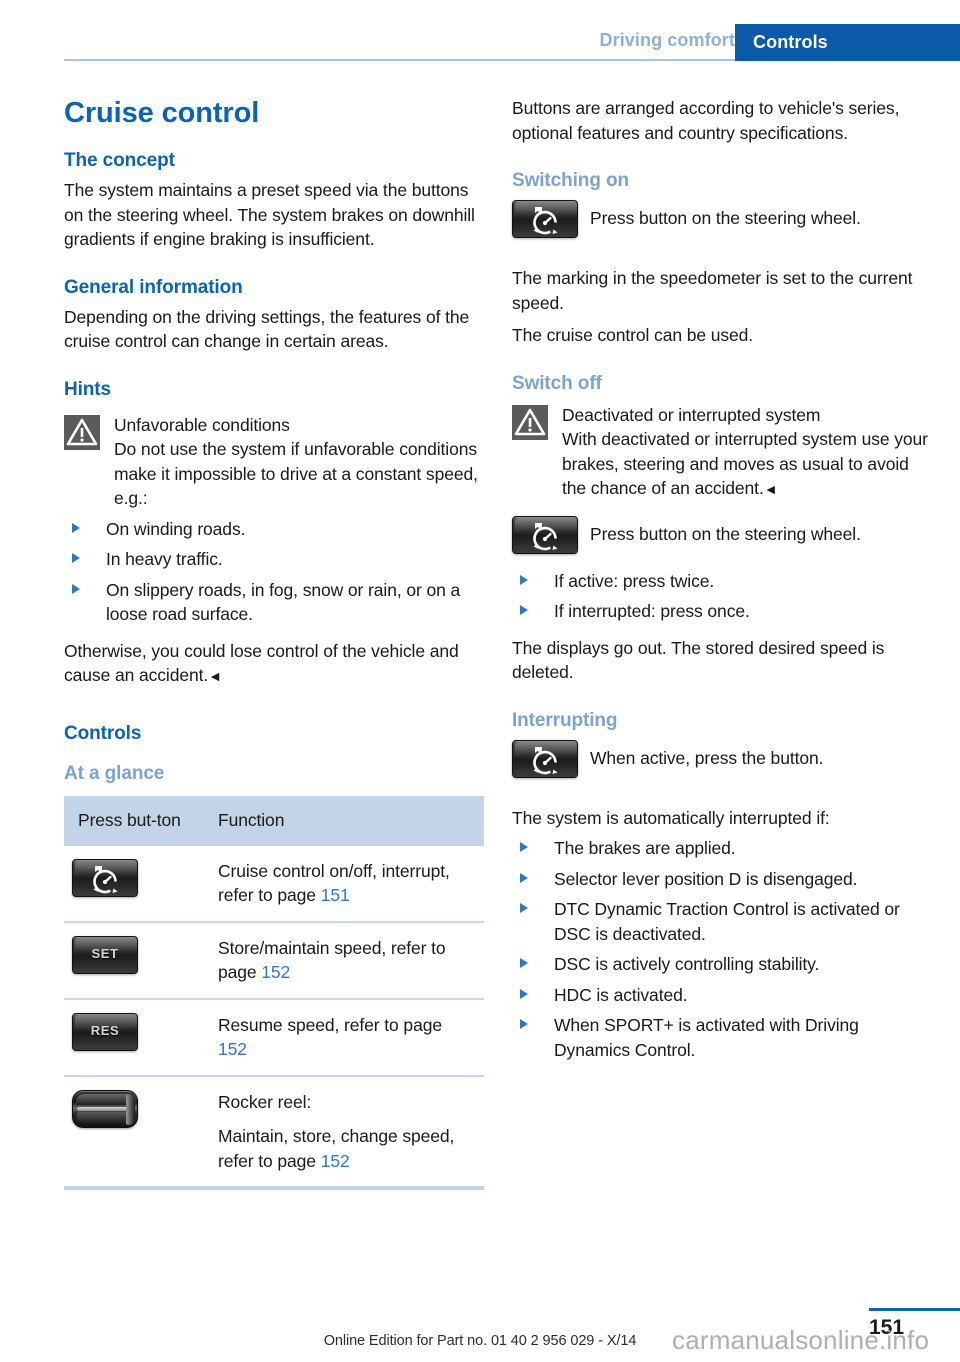  What do you see at coordinates (164, 559) in the screenshot?
I see `list-item-label: In heavy traffic.` at bounding box center [164, 559].